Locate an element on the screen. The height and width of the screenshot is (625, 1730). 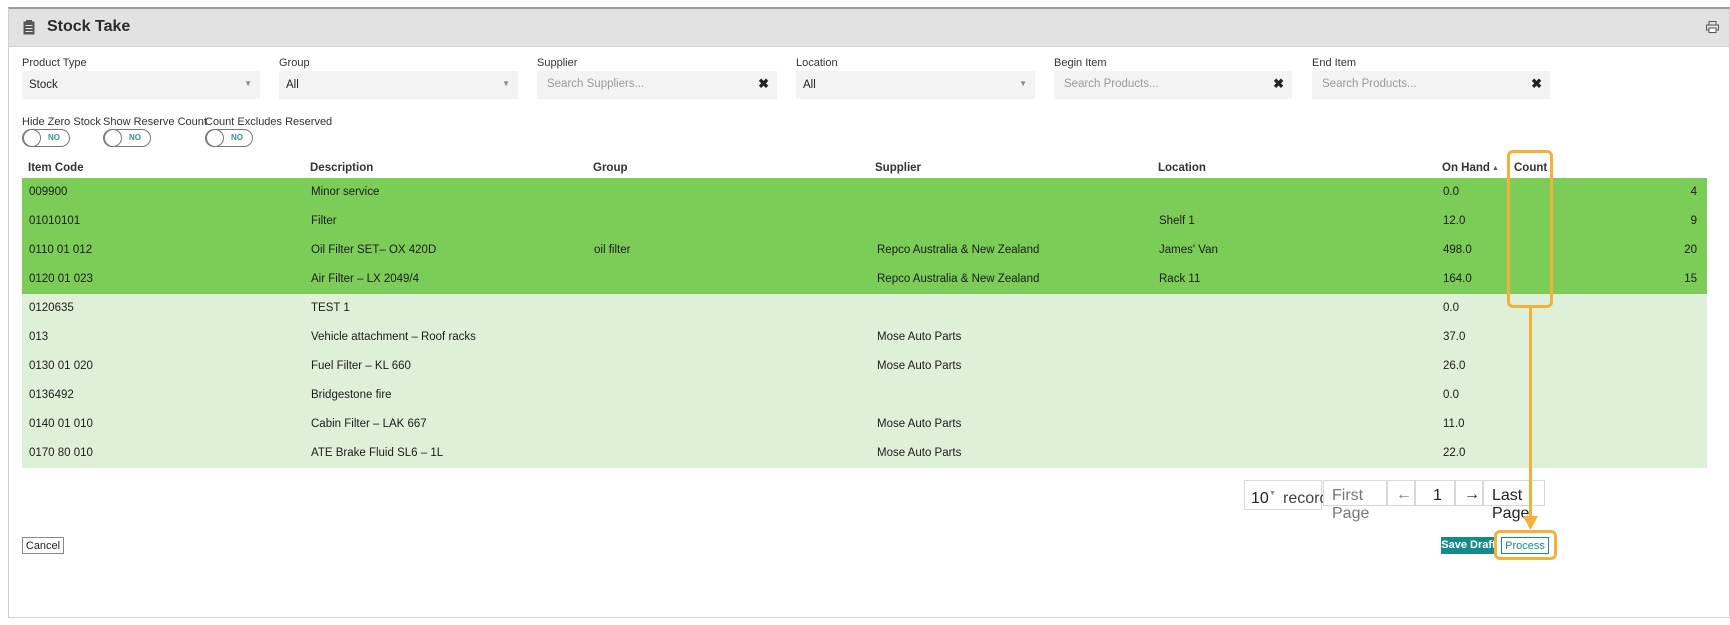
arrow-left-icon: ← is located at coordinates (1404, 494).